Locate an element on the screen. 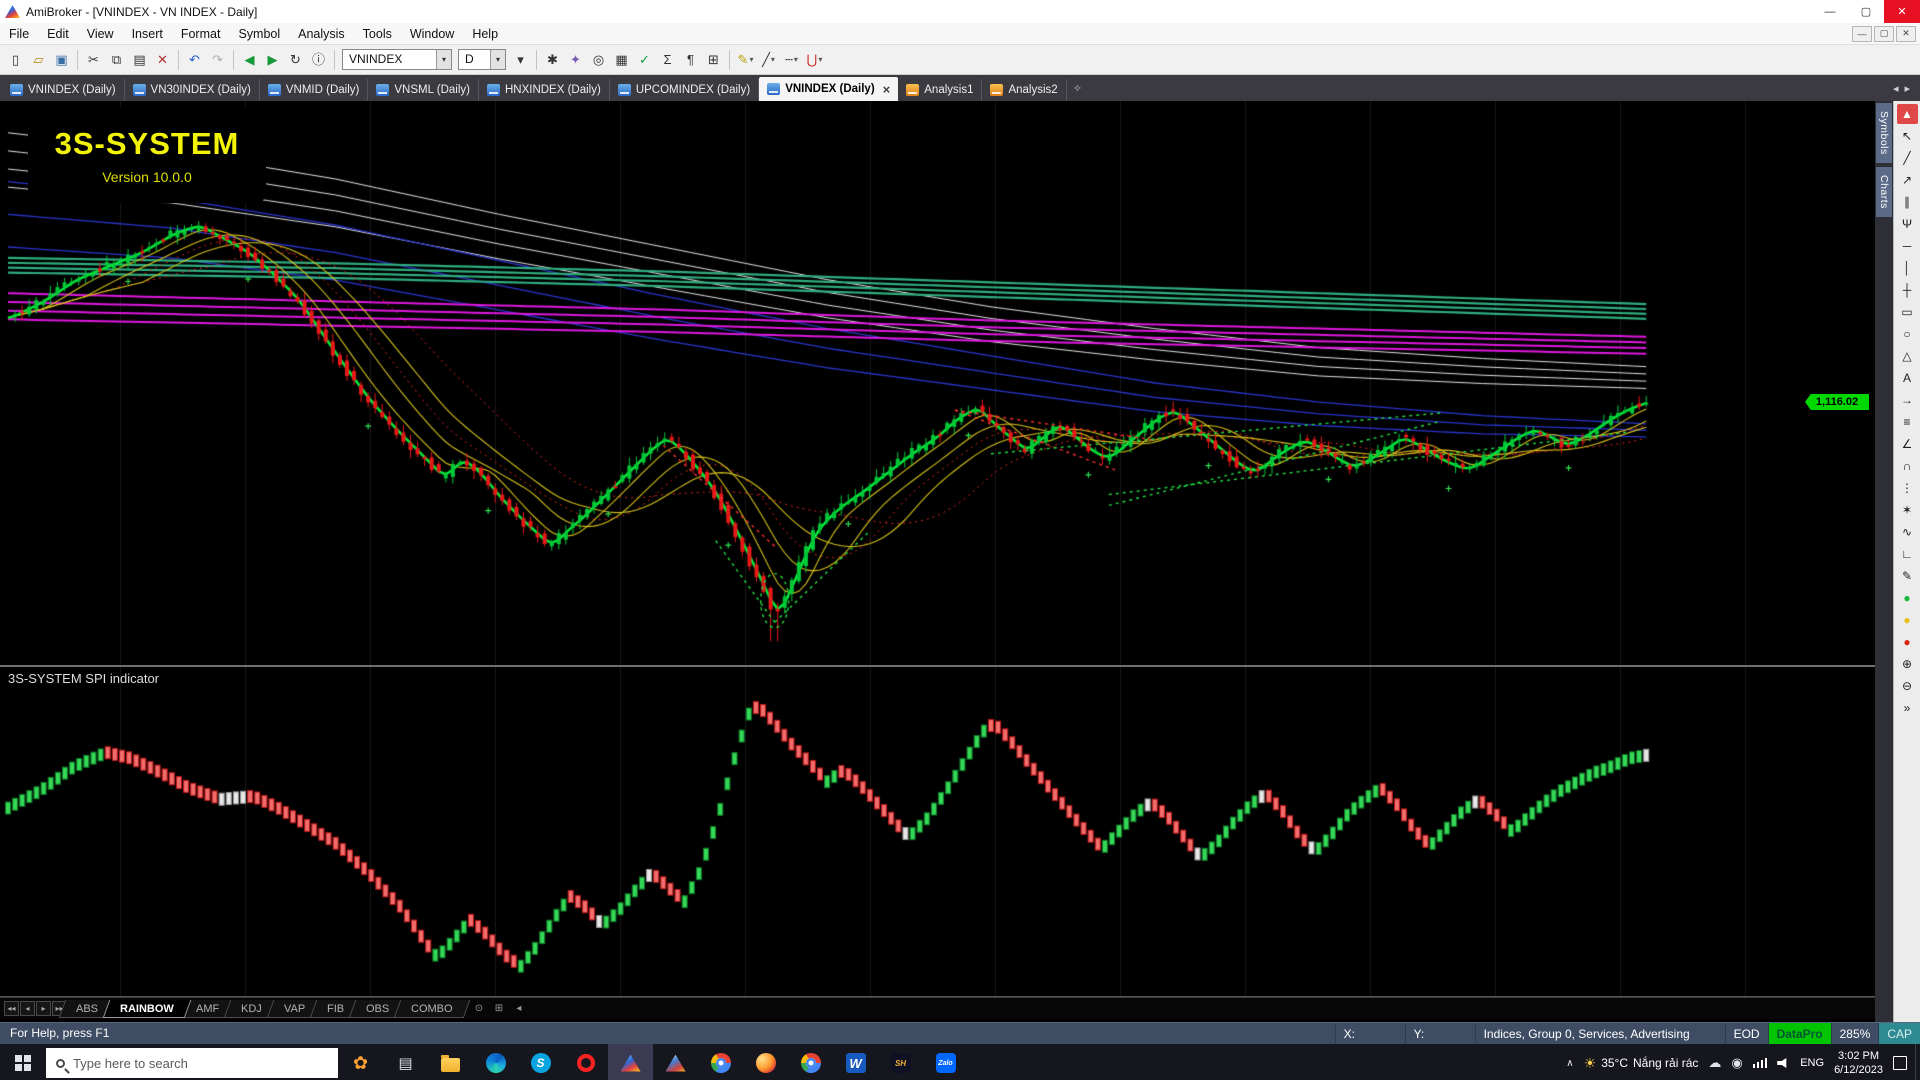 The image size is (1920, 1080). doc-tab-vn30index-daily: VN30INDEX (Daily) is located at coordinates (192, 90).